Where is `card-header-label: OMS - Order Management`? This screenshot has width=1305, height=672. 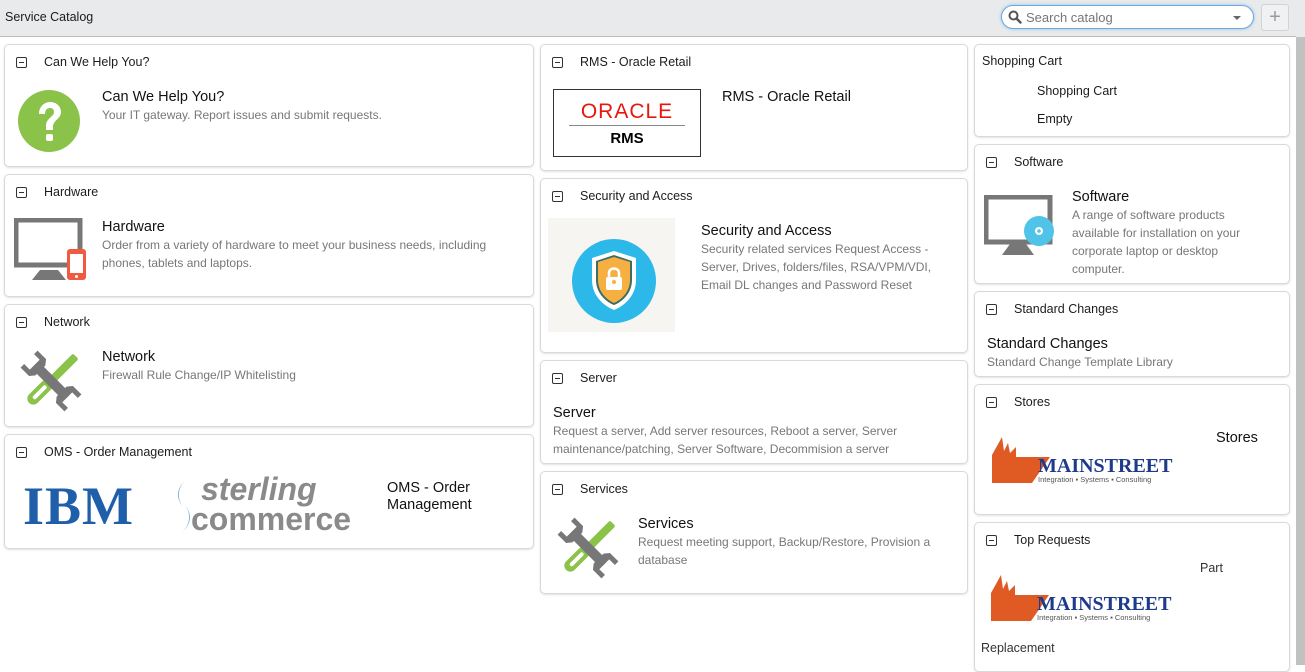
card-header-label: OMS - Order Management is located at coordinates (118, 452).